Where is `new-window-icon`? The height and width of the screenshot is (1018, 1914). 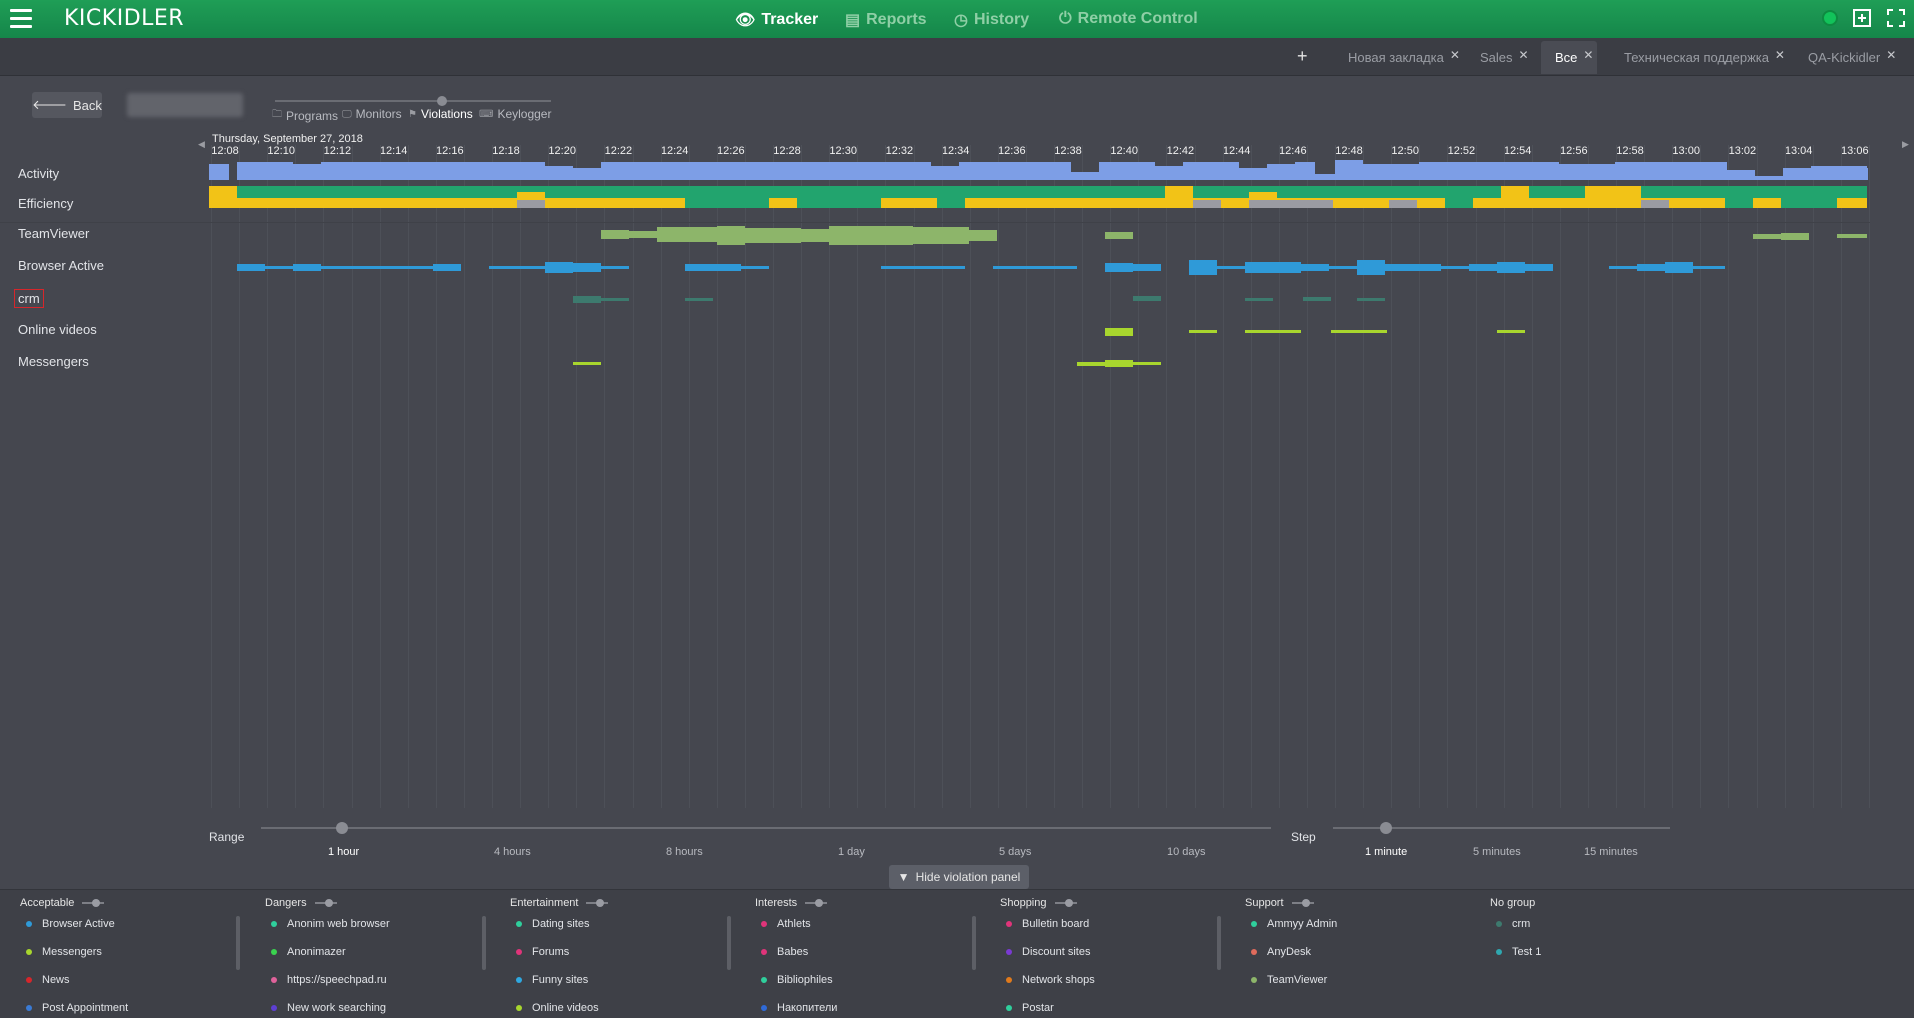
new-window-icon is located at coordinates (1862, 18).